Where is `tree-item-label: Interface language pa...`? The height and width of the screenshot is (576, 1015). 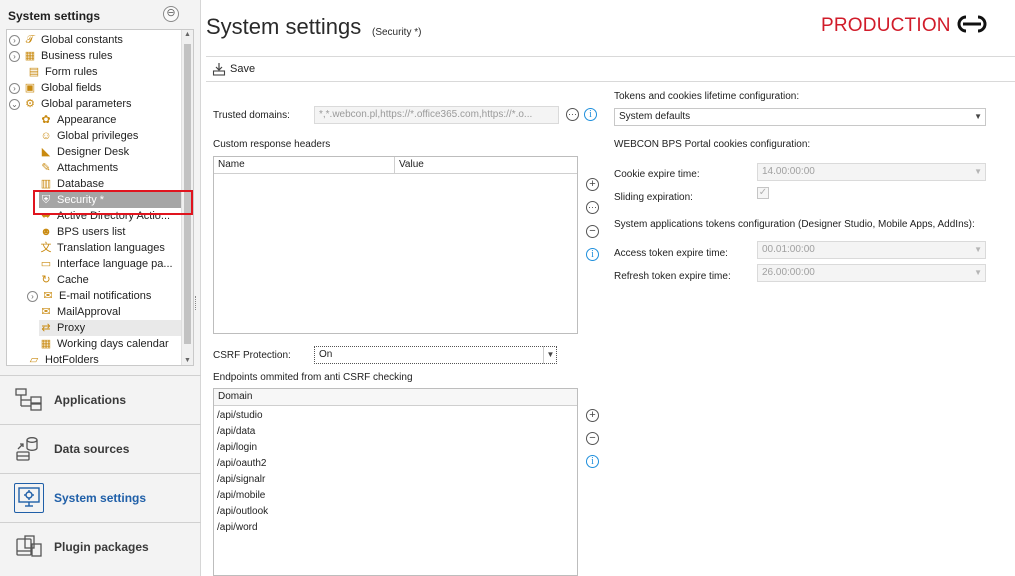 tree-item-label: Interface language pa... is located at coordinates (115, 264).